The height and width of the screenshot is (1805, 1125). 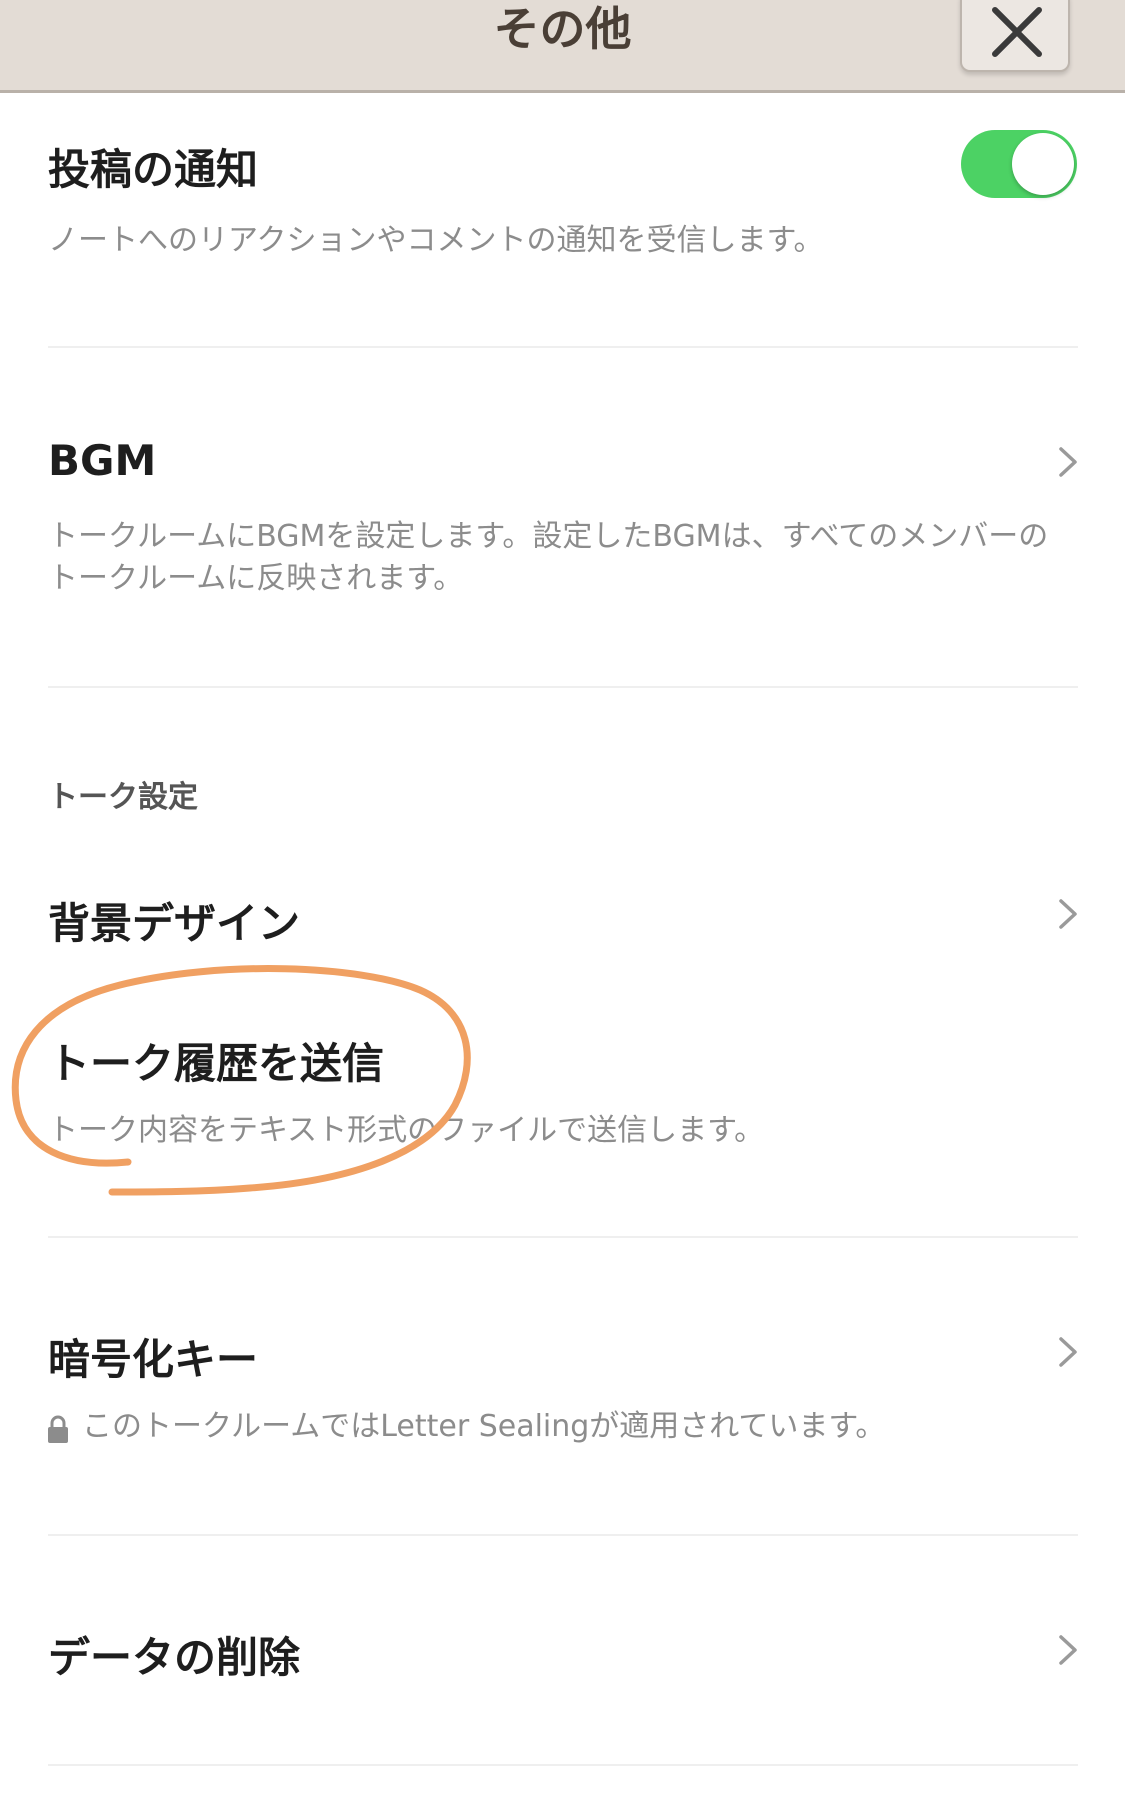 What do you see at coordinates (153, 169) in the screenshot?
I see `post-notification-title: 投稿の通知` at bounding box center [153, 169].